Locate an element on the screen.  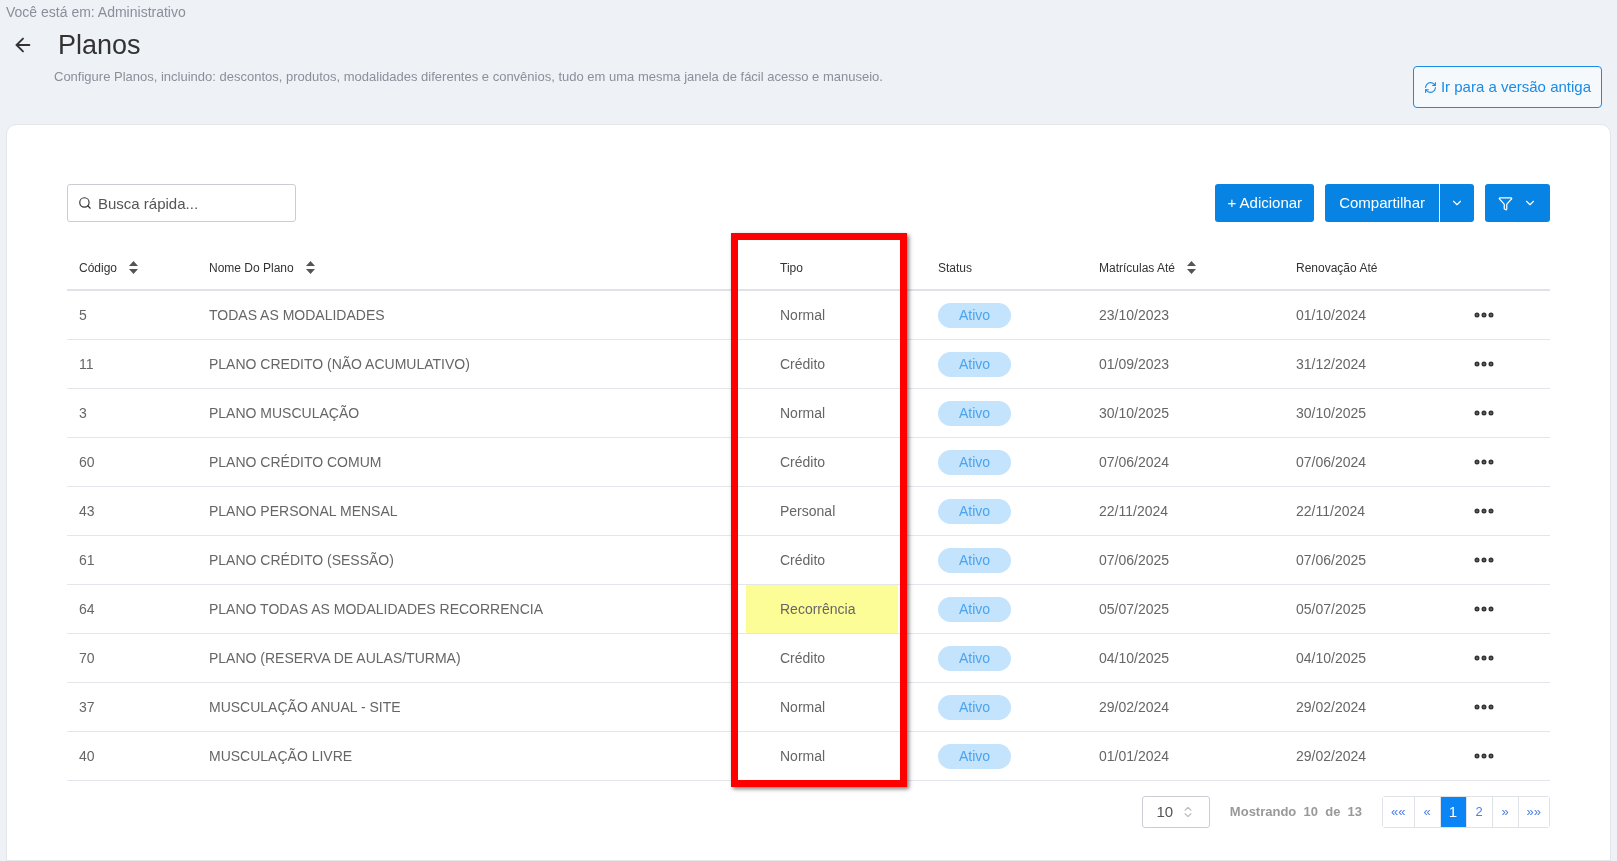
add-button: + Adicionar is located at coordinates (1265, 203).